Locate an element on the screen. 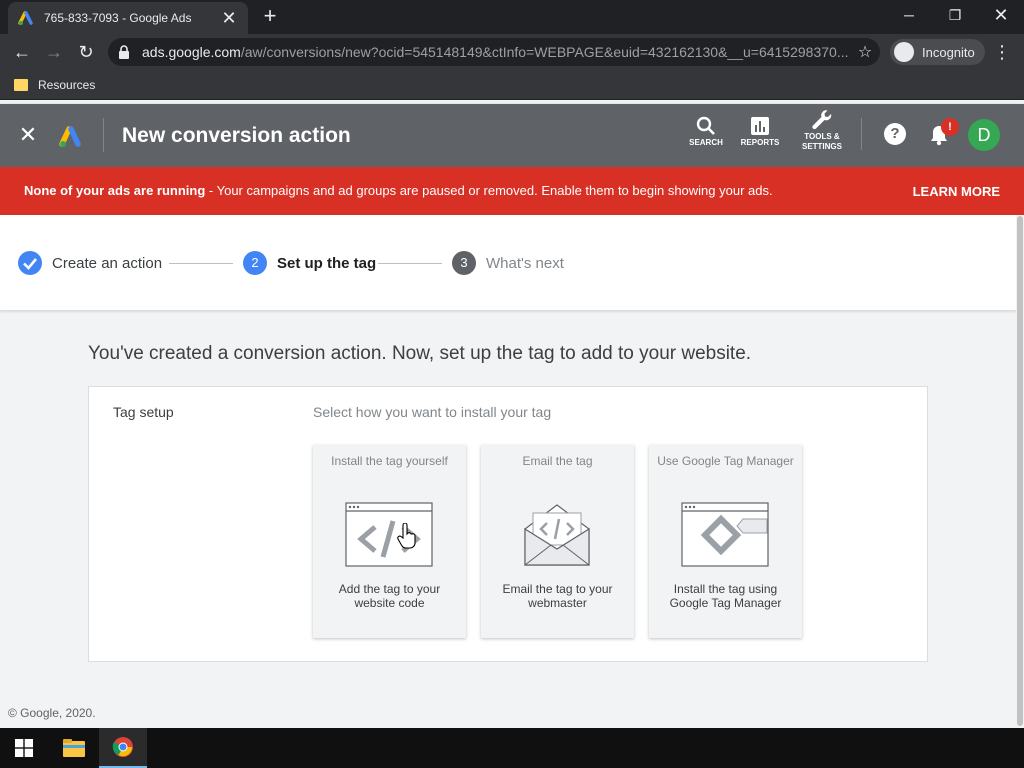  tab-strip: 765-833-7093 - Google Ads ✕ + ─ ❐ ✕ is located at coordinates (512, 17).